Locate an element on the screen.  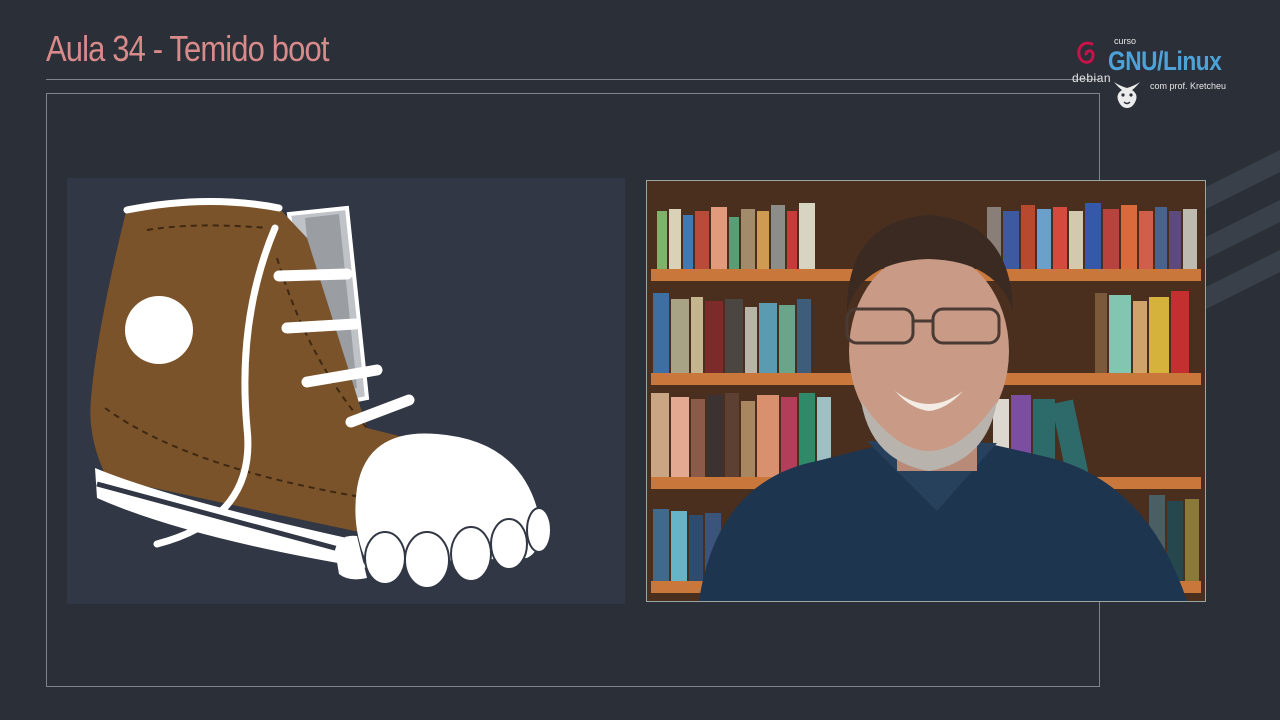
logo-curso-label: curso is located at coordinates (1125, 41).